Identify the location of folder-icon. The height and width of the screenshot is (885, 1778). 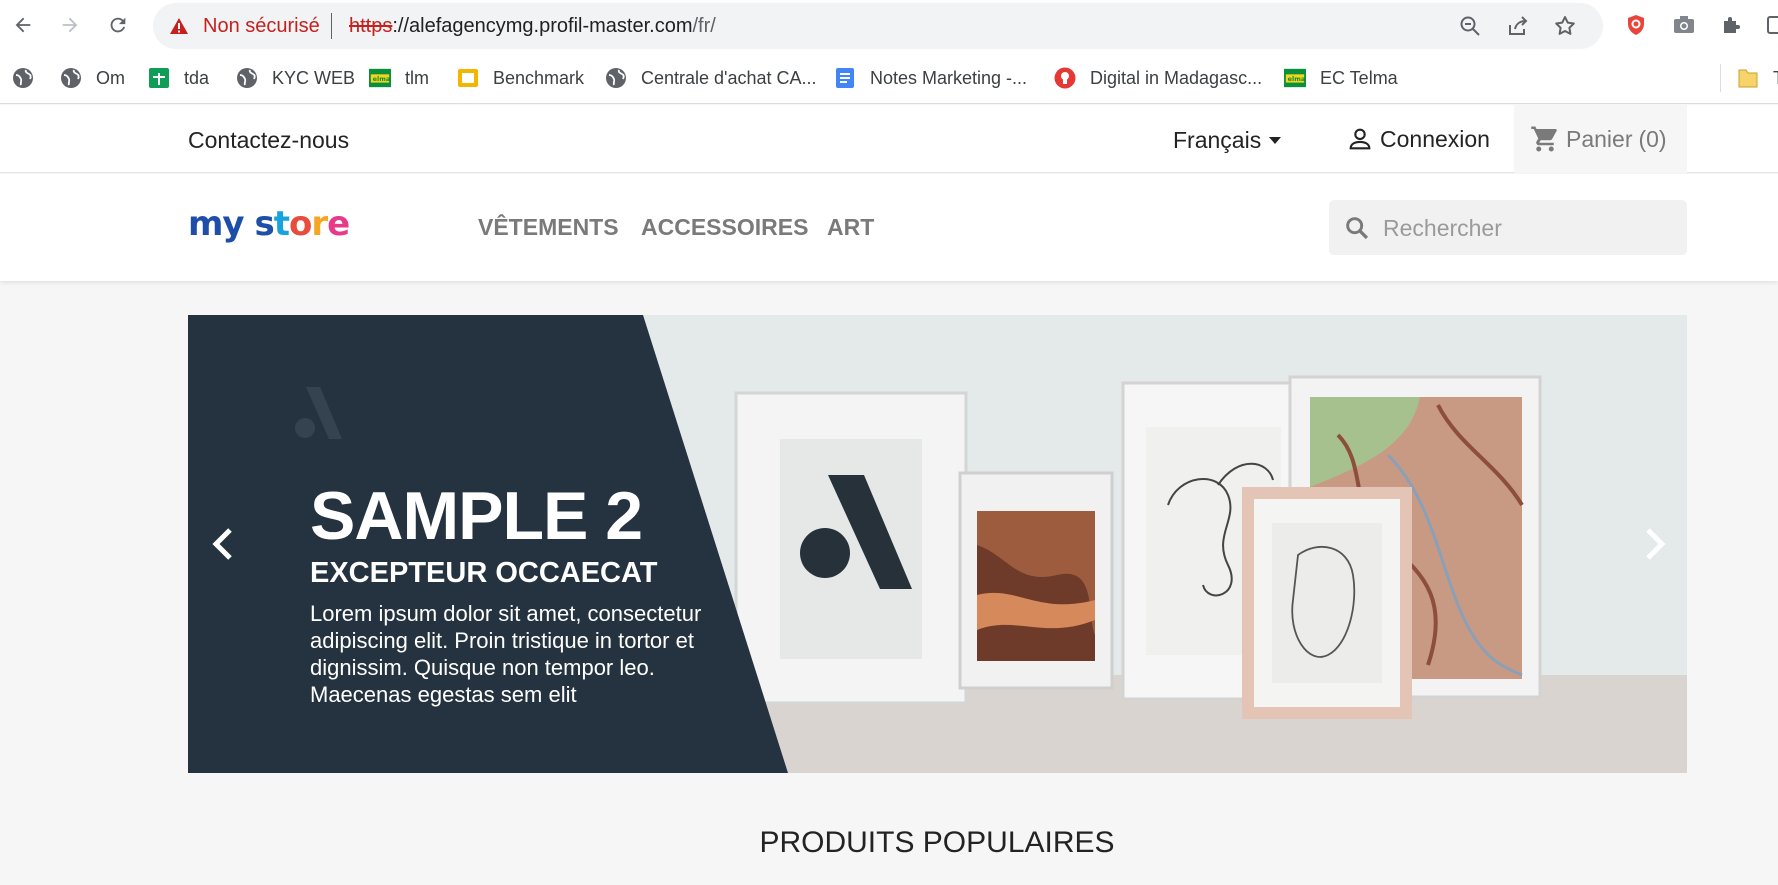
(1748, 78).